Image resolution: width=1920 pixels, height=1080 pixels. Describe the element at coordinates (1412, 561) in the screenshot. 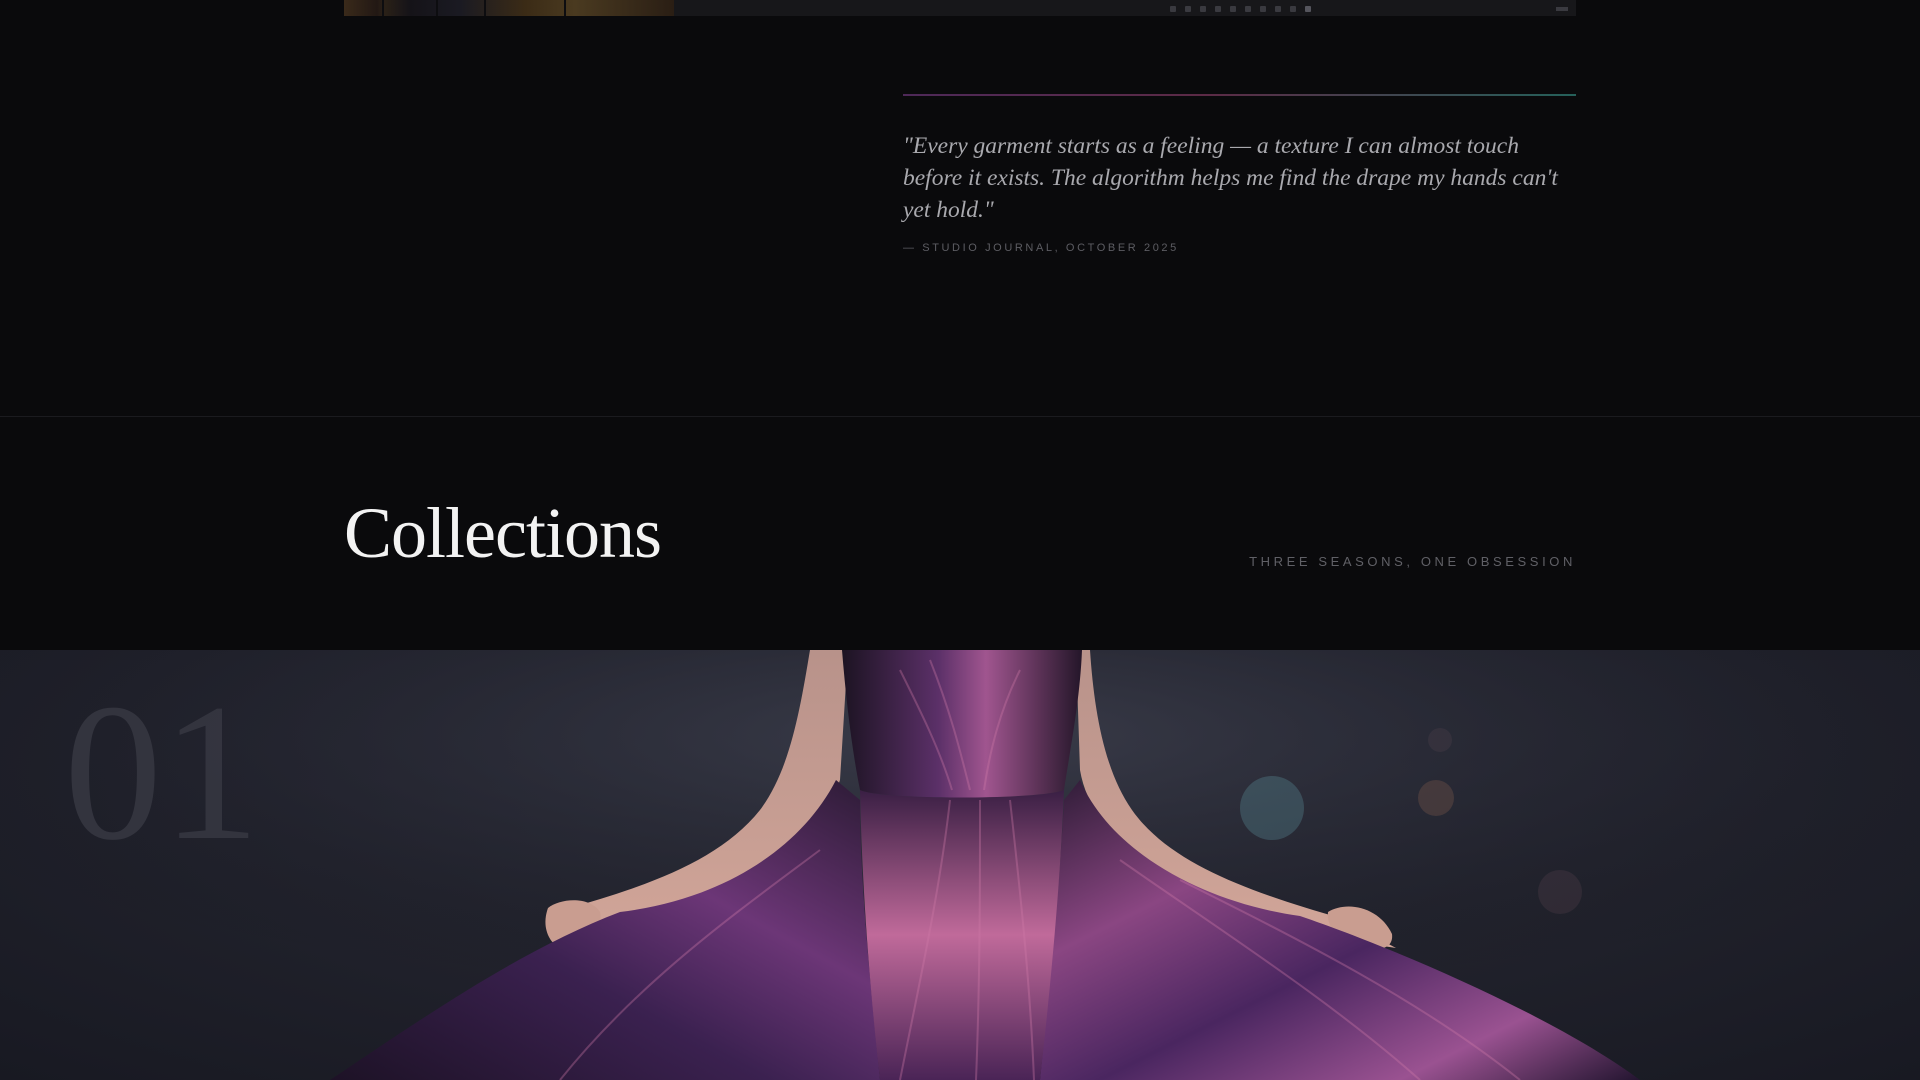

I see `collections-tagline: THREE SEASONS, ONE OBSESSION` at that location.